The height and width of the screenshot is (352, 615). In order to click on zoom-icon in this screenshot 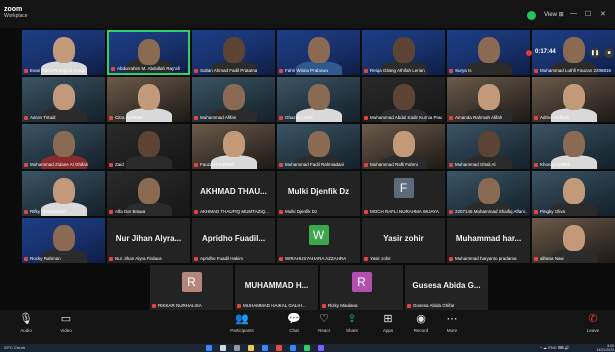, I will do `click(293, 348)`.